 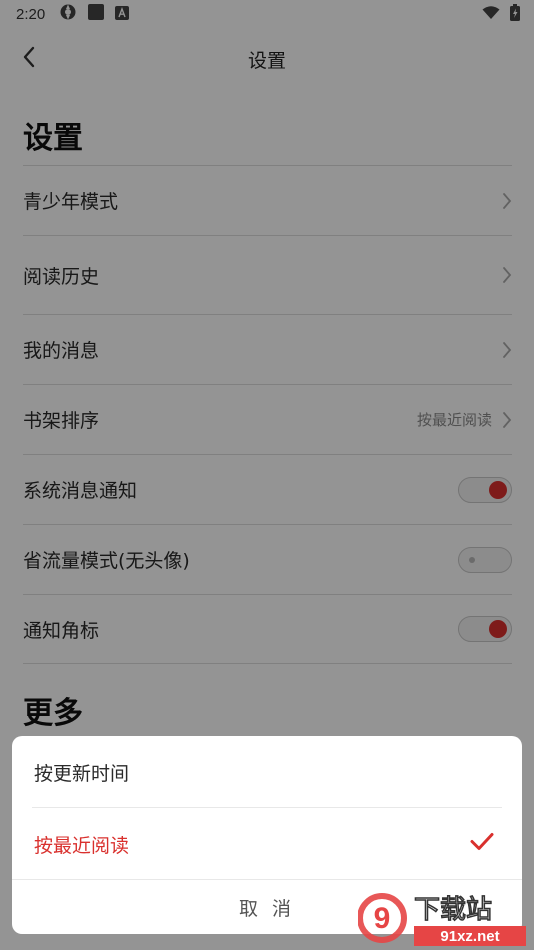 What do you see at coordinates (267, 844) in the screenshot?
I see `sort-option-recent-read: 按最近阅读` at bounding box center [267, 844].